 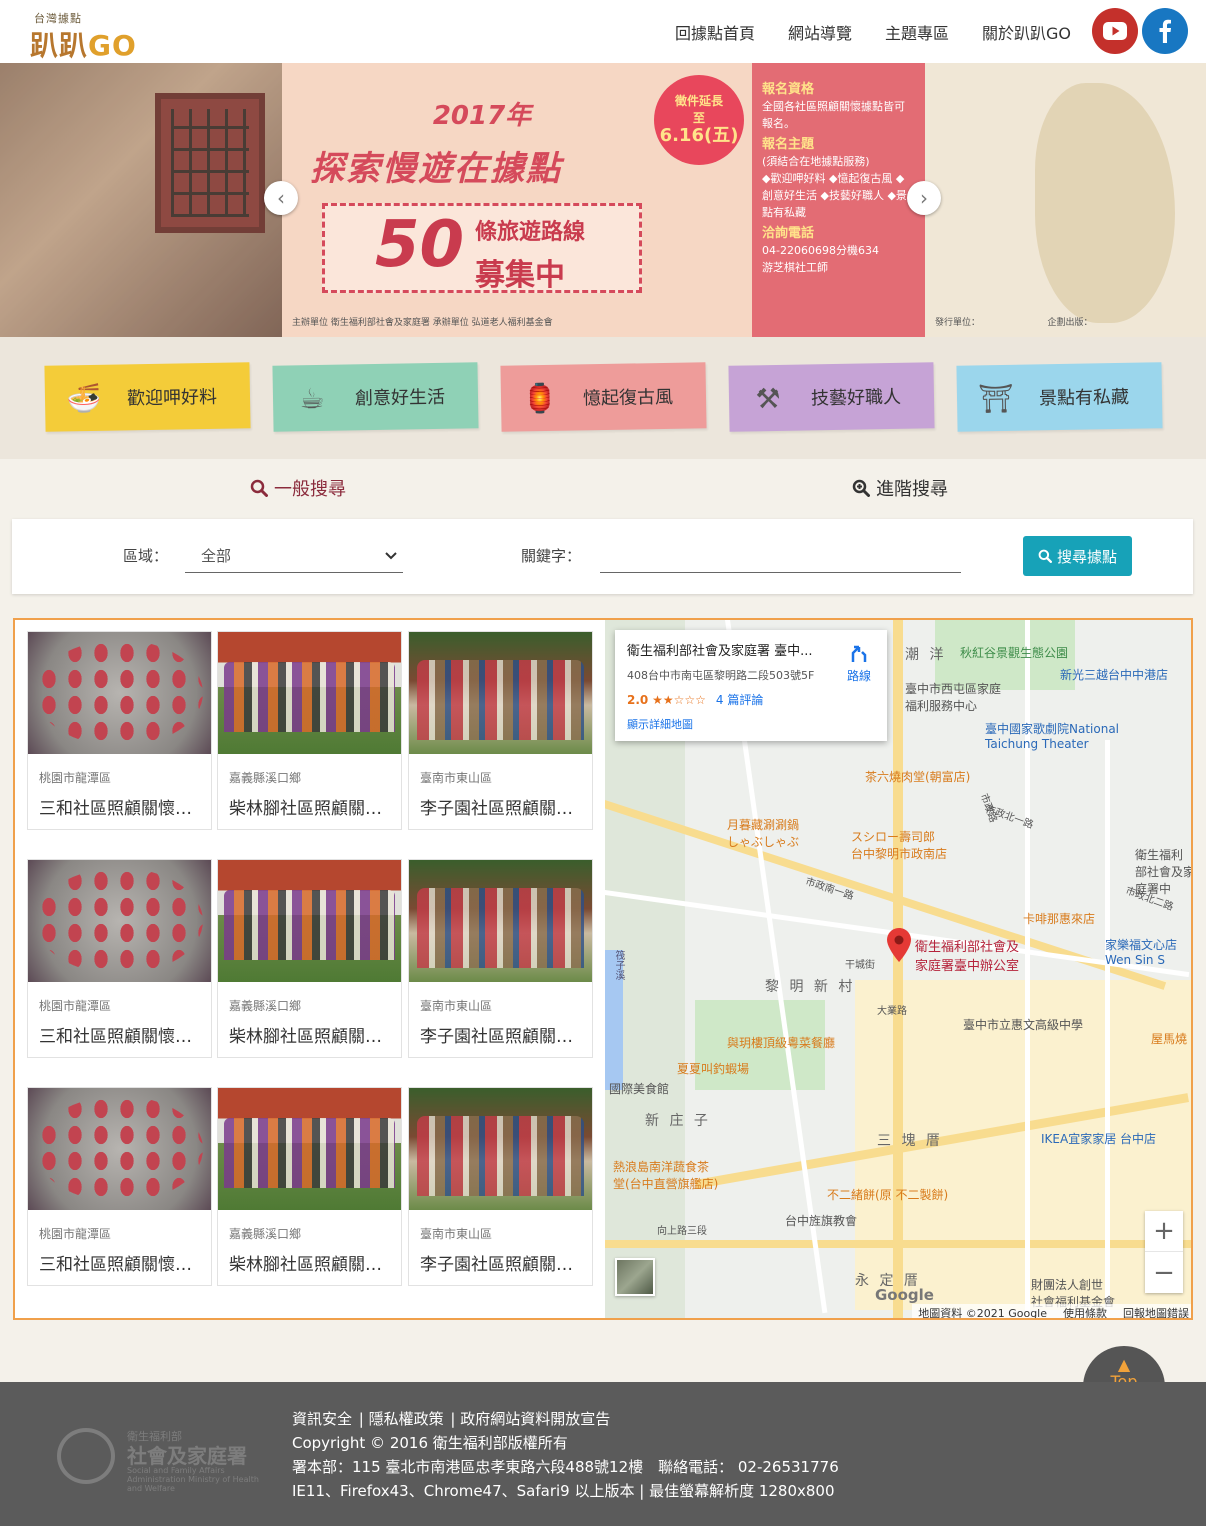 I want to click on youtube-button, so click(x=1115, y=31).